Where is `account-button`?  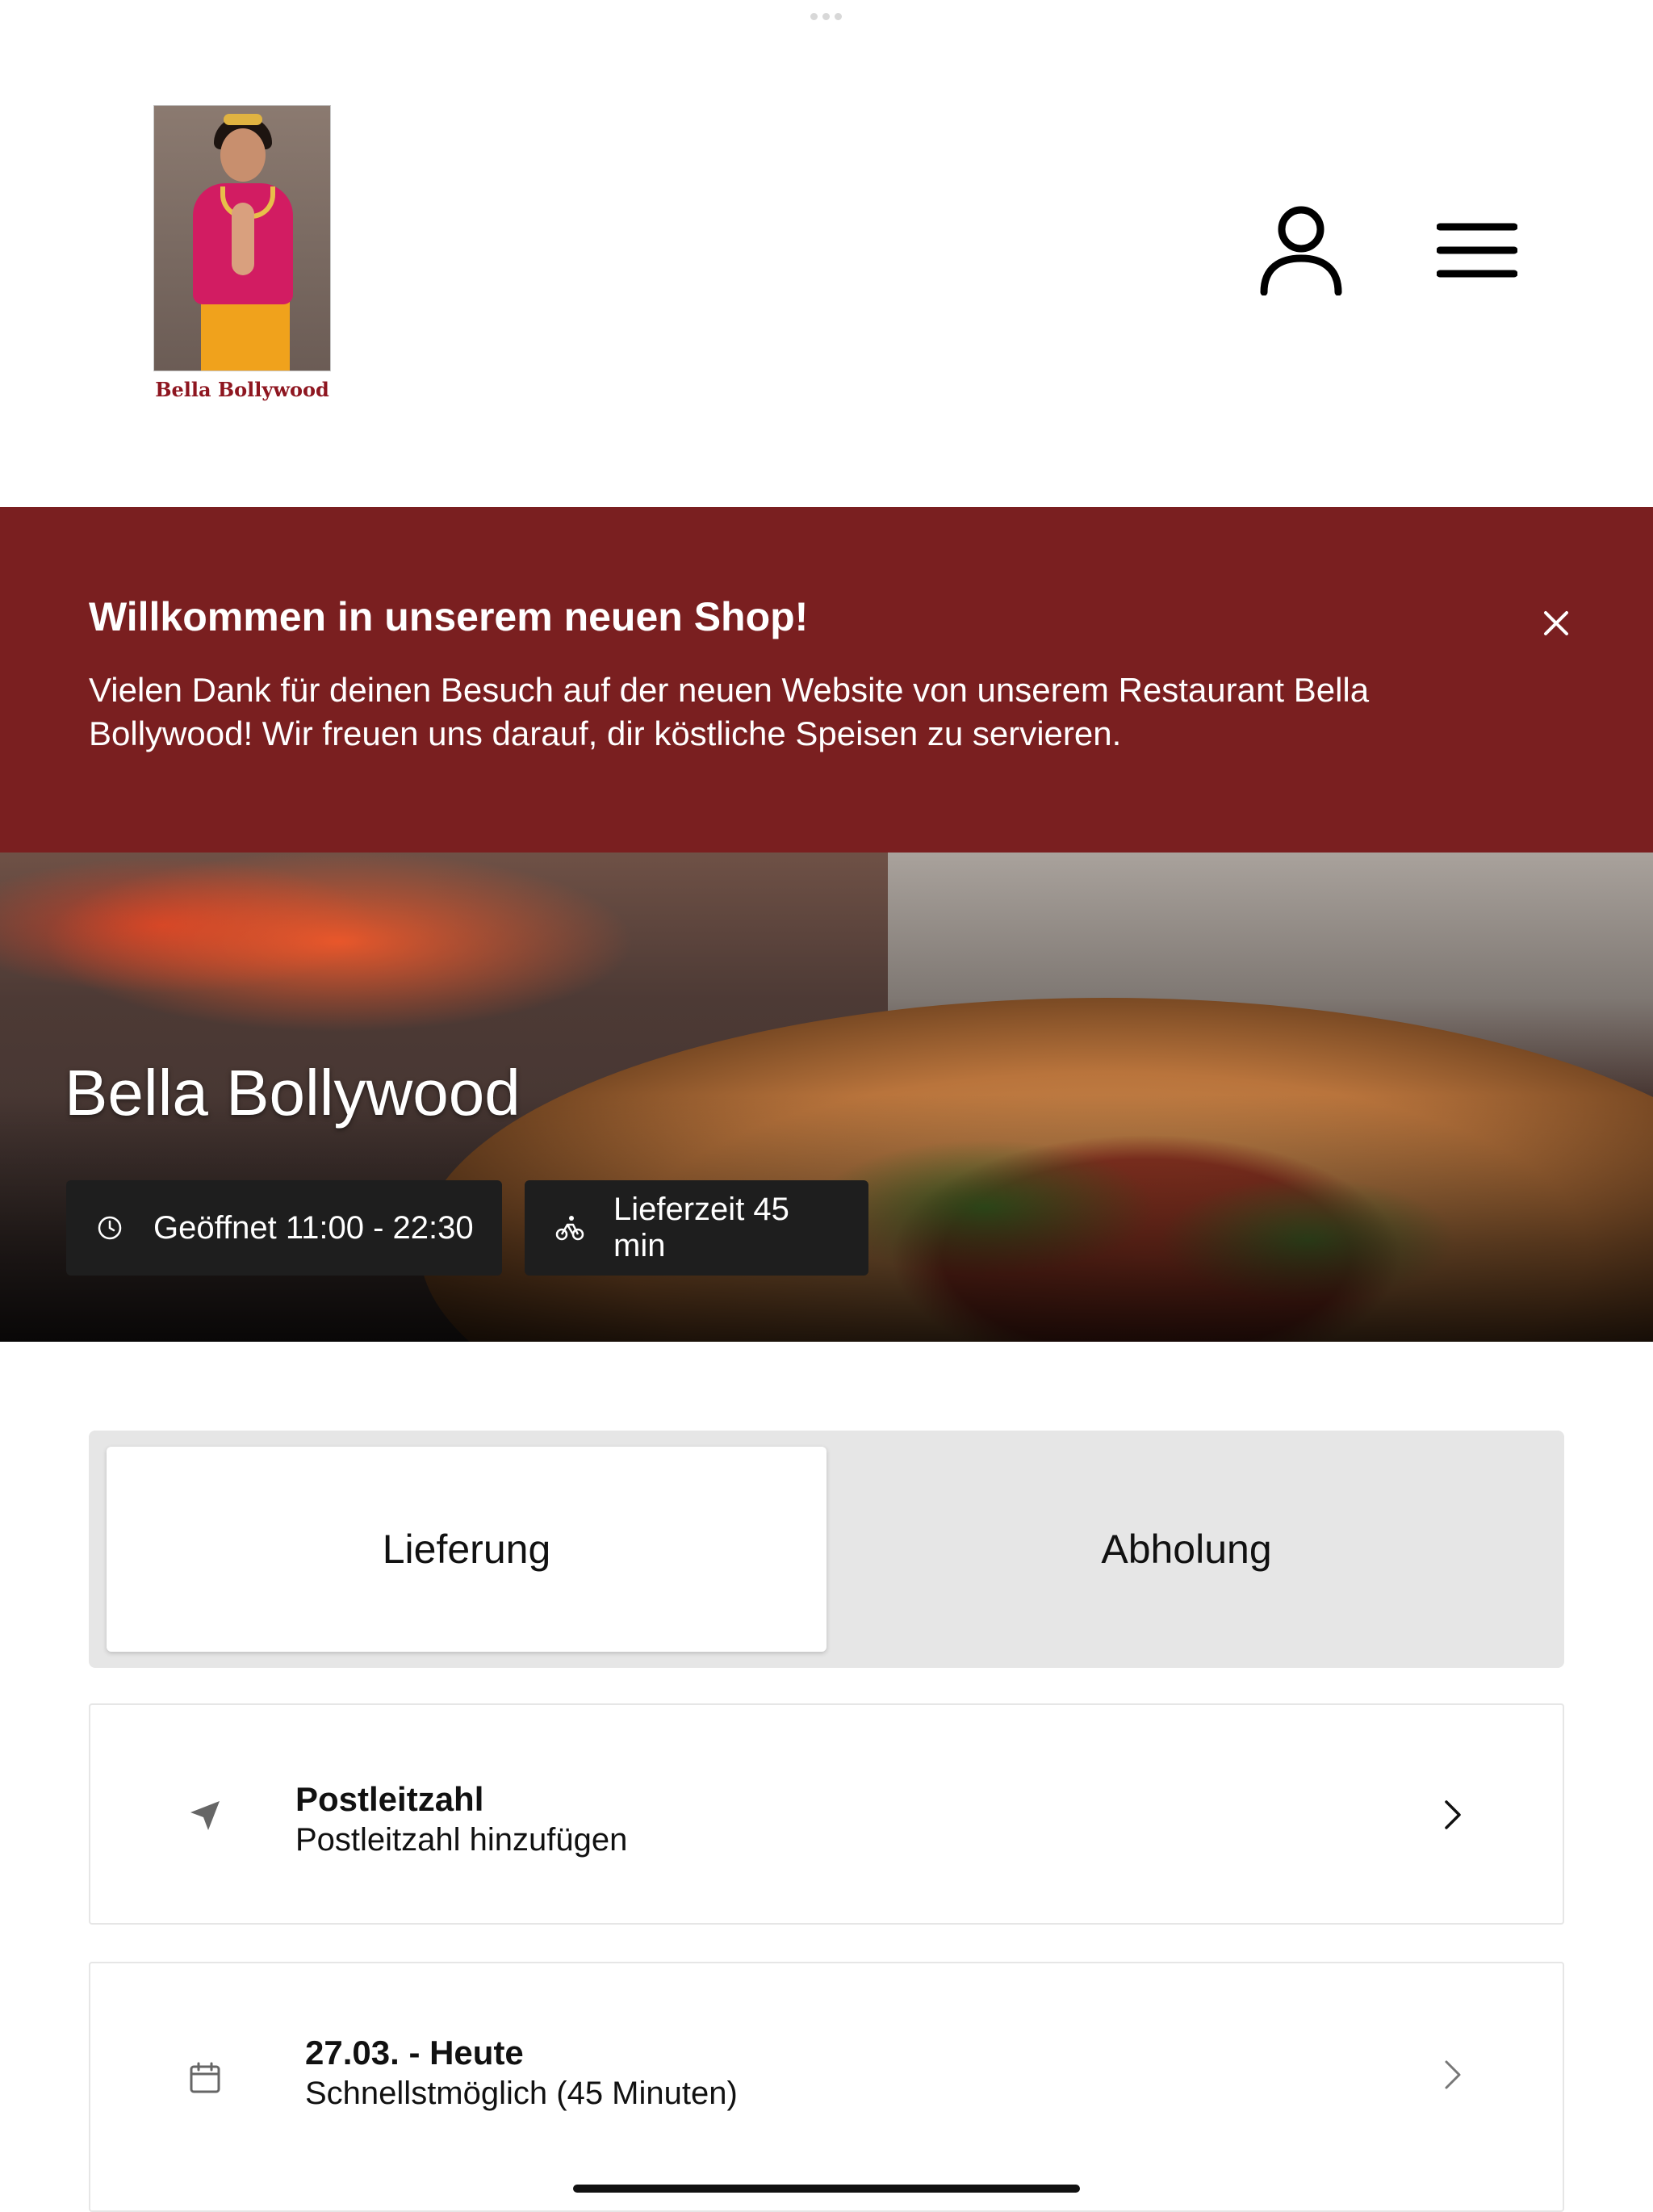
account-button is located at coordinates (1301, 252).